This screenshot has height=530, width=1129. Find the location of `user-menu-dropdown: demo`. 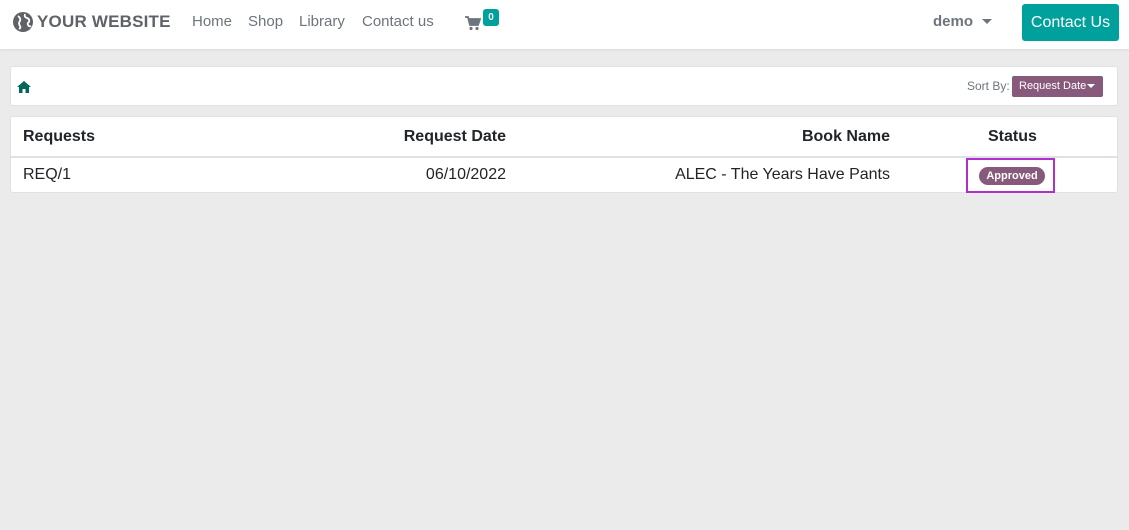

user-menu-dropdown: demo is located at coordinates (963, 21).